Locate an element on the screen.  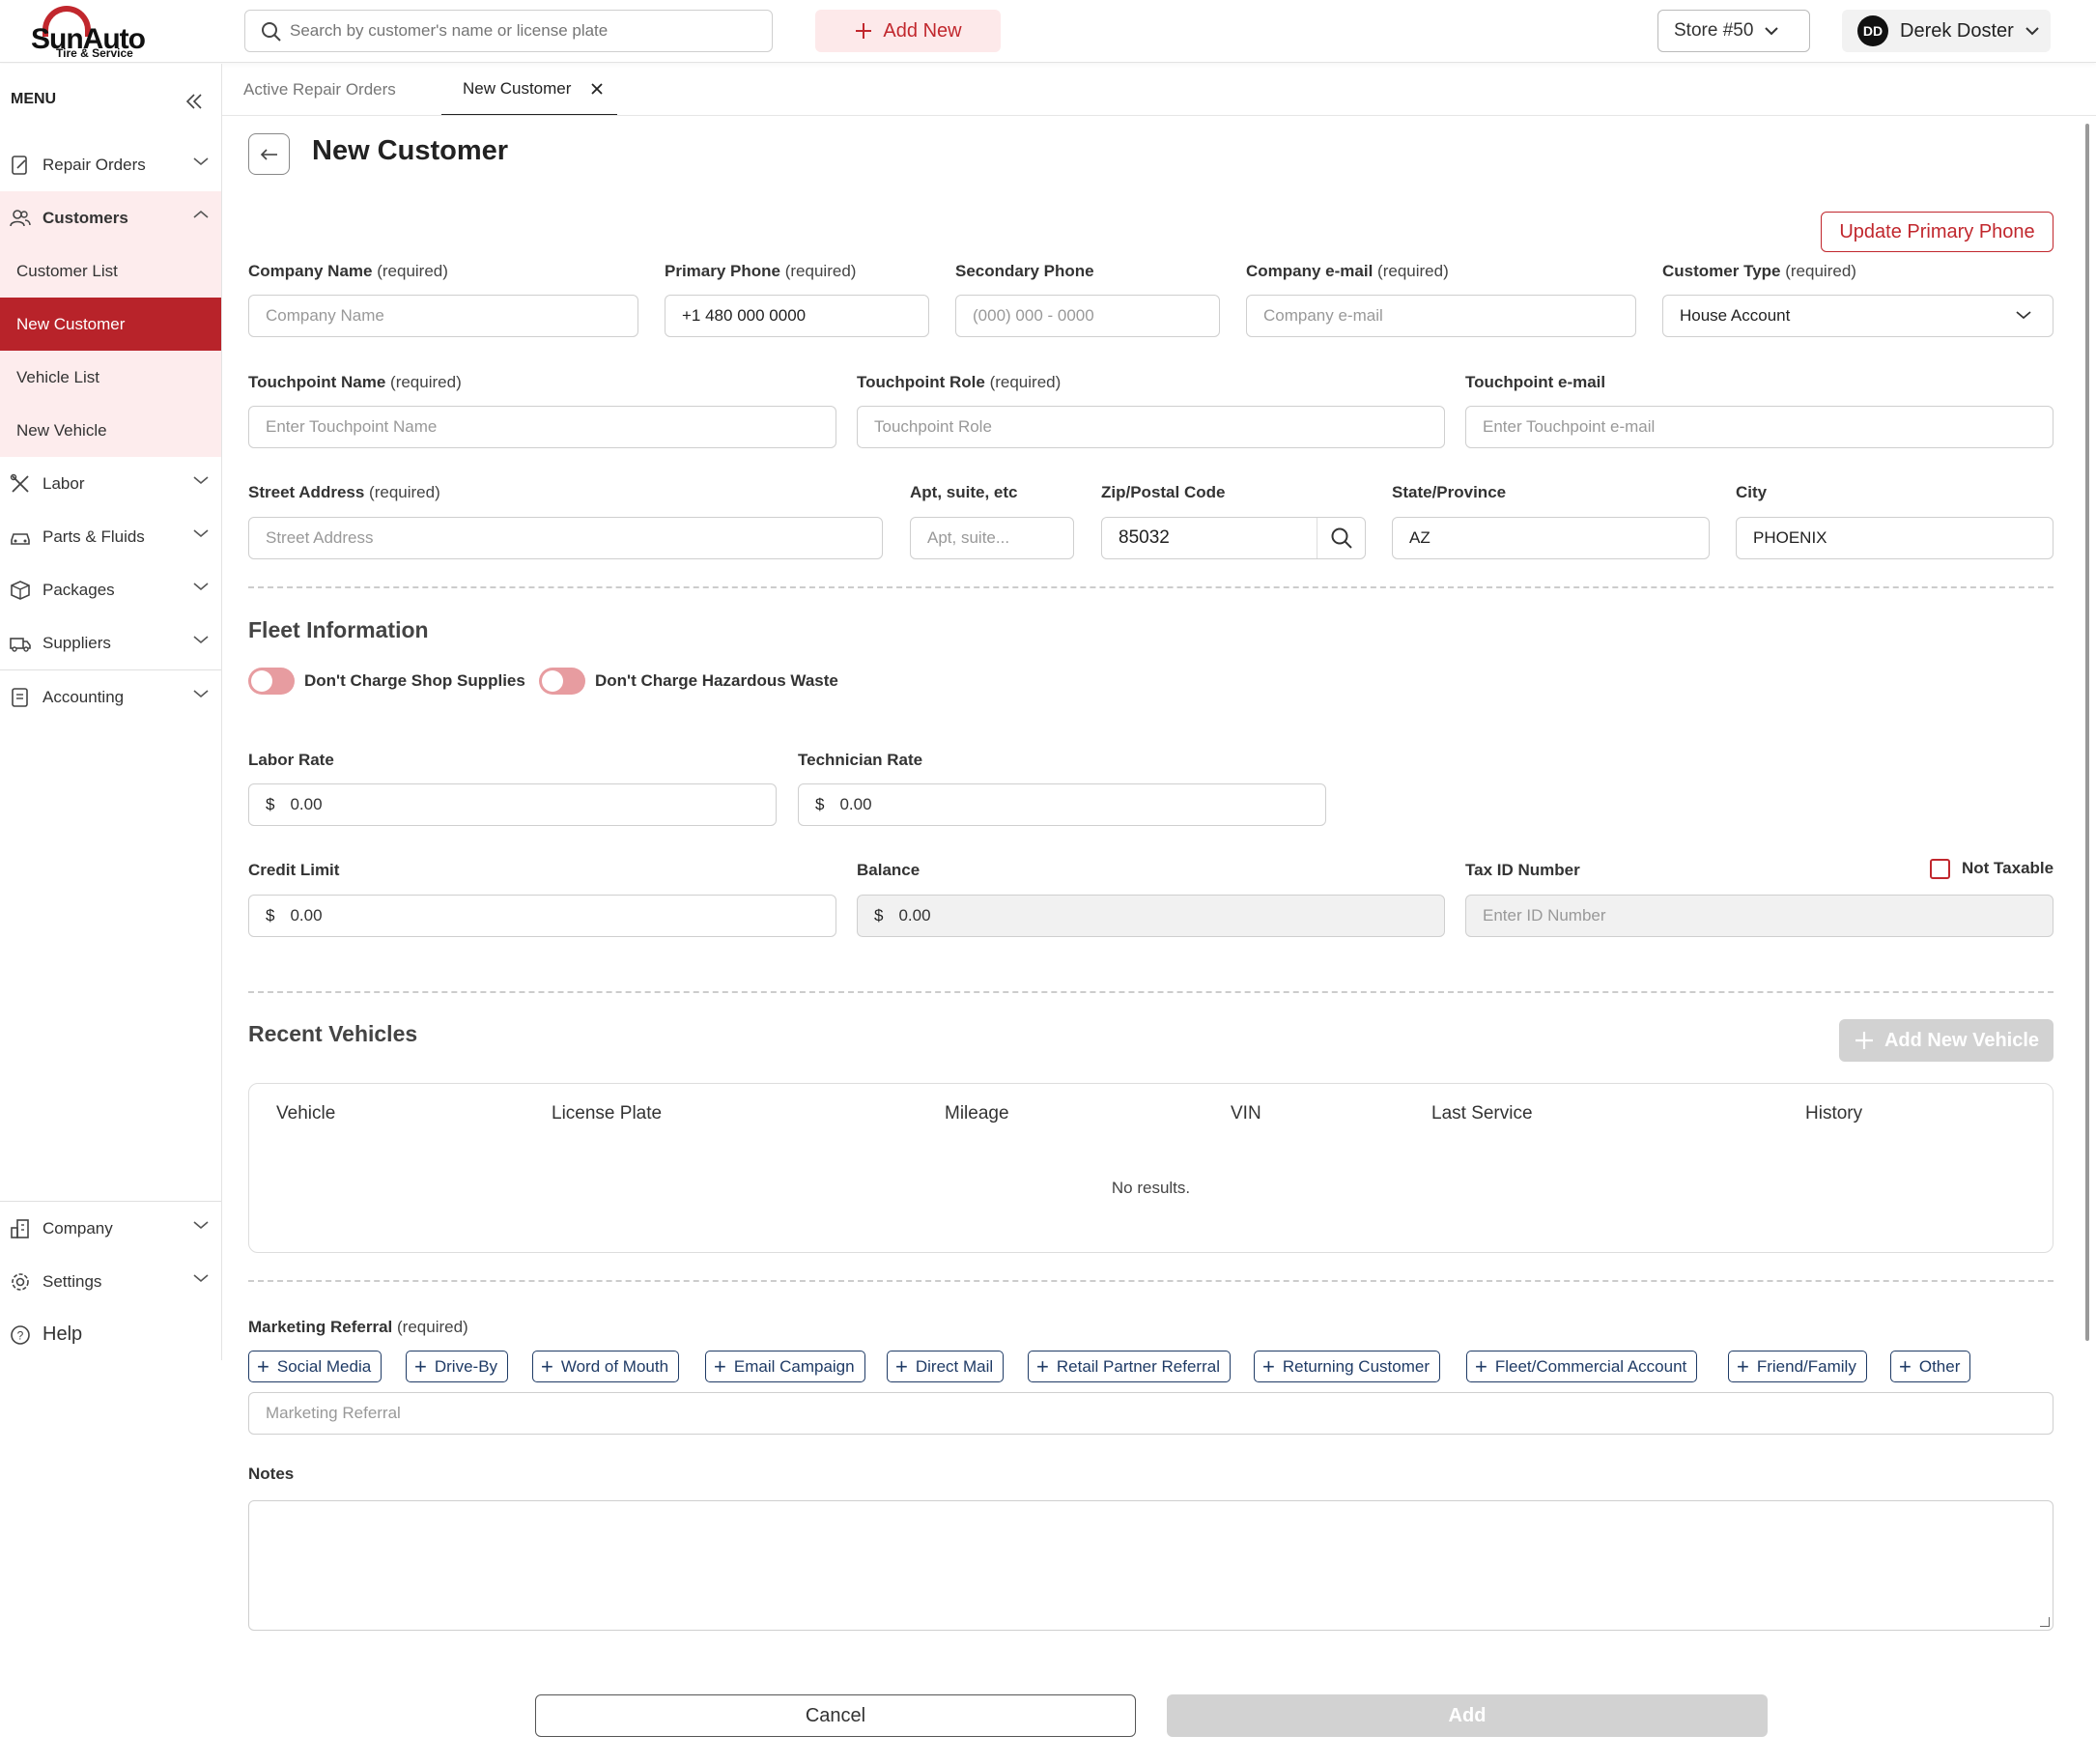
add-new-vehicle-button: Add New Vehicle is located at coordinates (1946, 1040).